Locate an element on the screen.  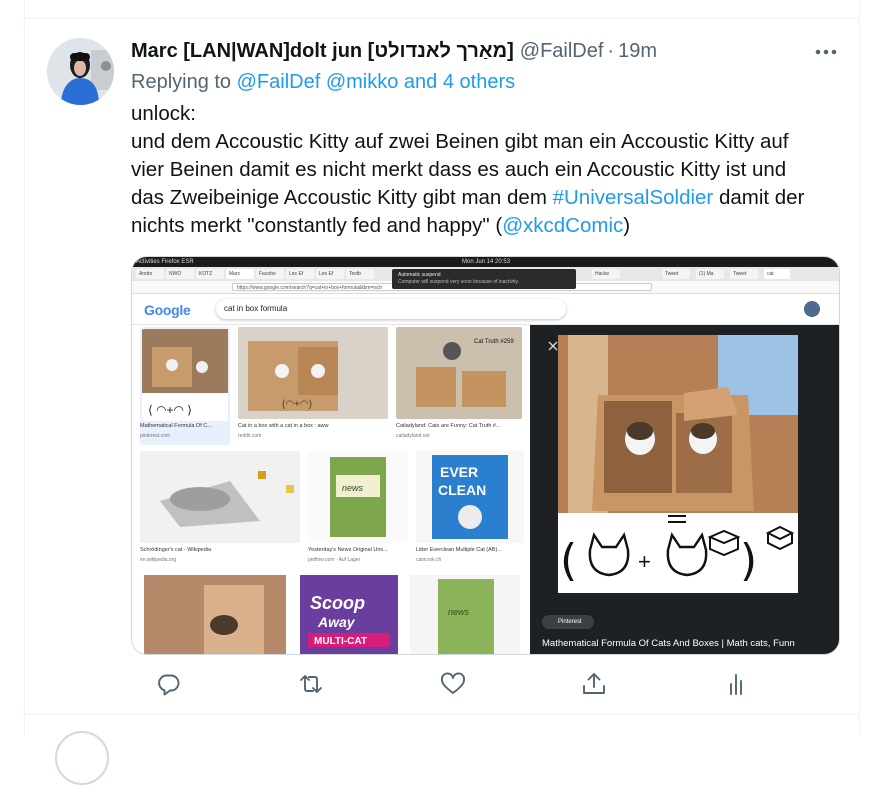
result-source: canicrok.ch is located at coordinates (429, 560).